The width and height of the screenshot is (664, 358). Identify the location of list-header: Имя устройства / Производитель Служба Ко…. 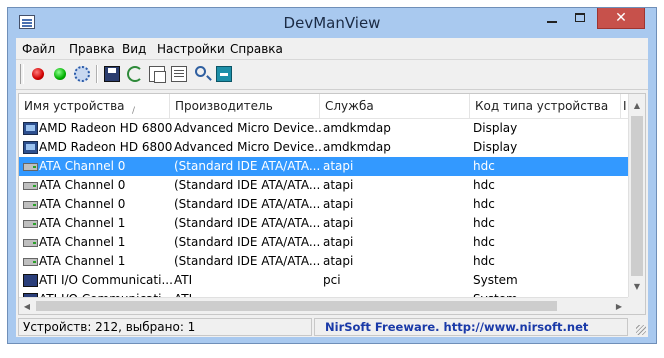
(324, 106).